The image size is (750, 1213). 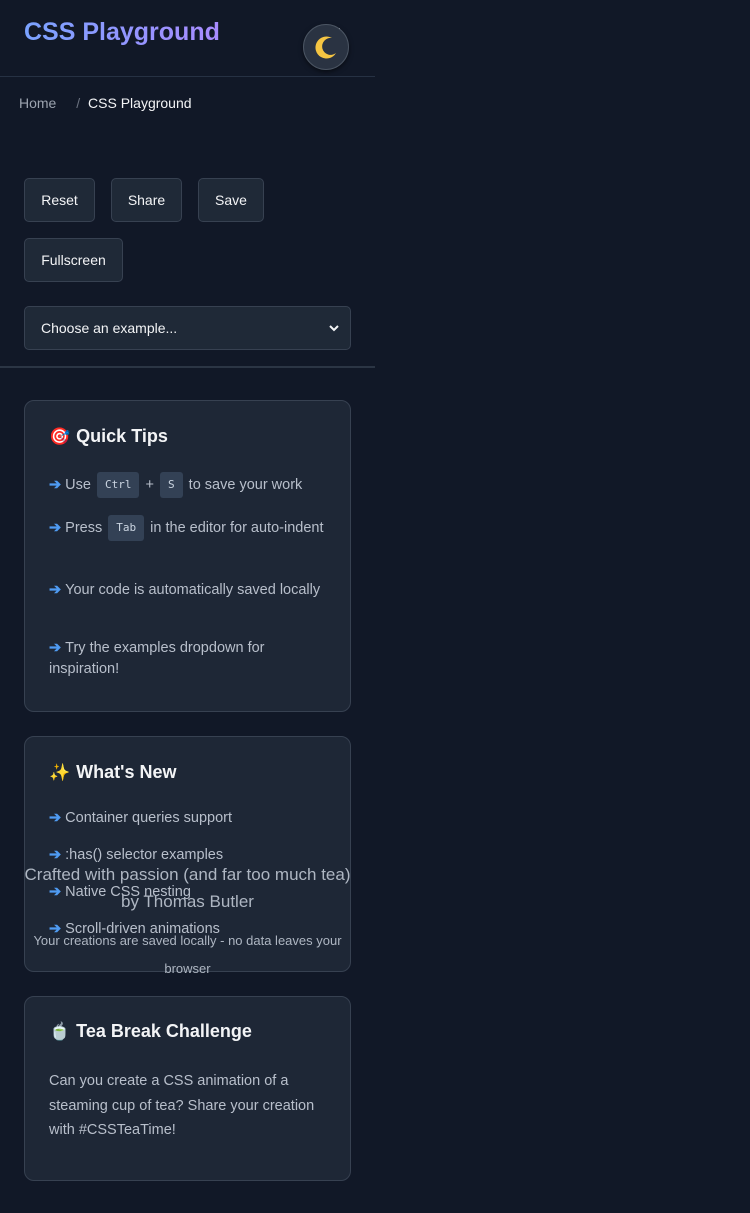 I want to click on tip-save: ➔ Use Ctrl + S to save your work, so click(x=187, y=485).